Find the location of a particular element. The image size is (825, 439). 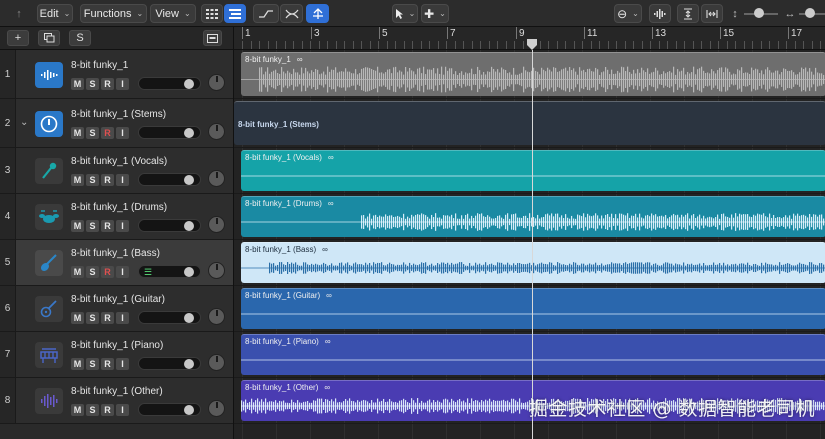

pointer-tool-icon: ⌄ is located at coordinates (405, 13).